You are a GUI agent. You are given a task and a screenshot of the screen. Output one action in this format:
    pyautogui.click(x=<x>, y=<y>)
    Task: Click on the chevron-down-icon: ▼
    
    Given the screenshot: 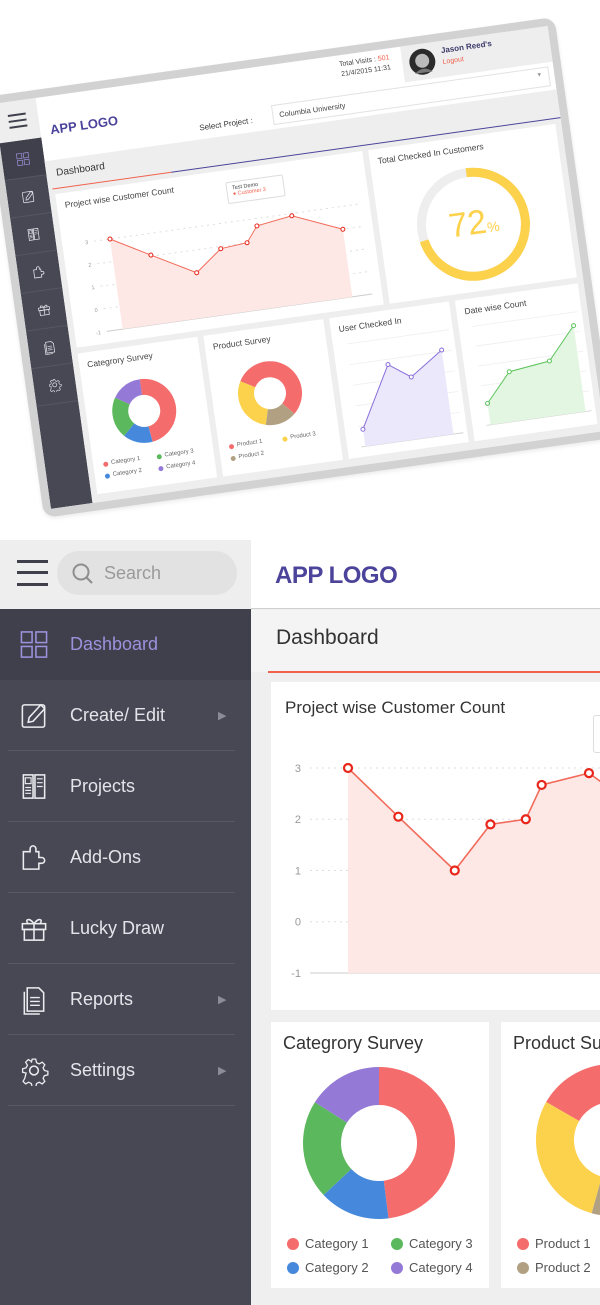 What is the action you would take?
    pyautogui.click(x=539, y=76)
    